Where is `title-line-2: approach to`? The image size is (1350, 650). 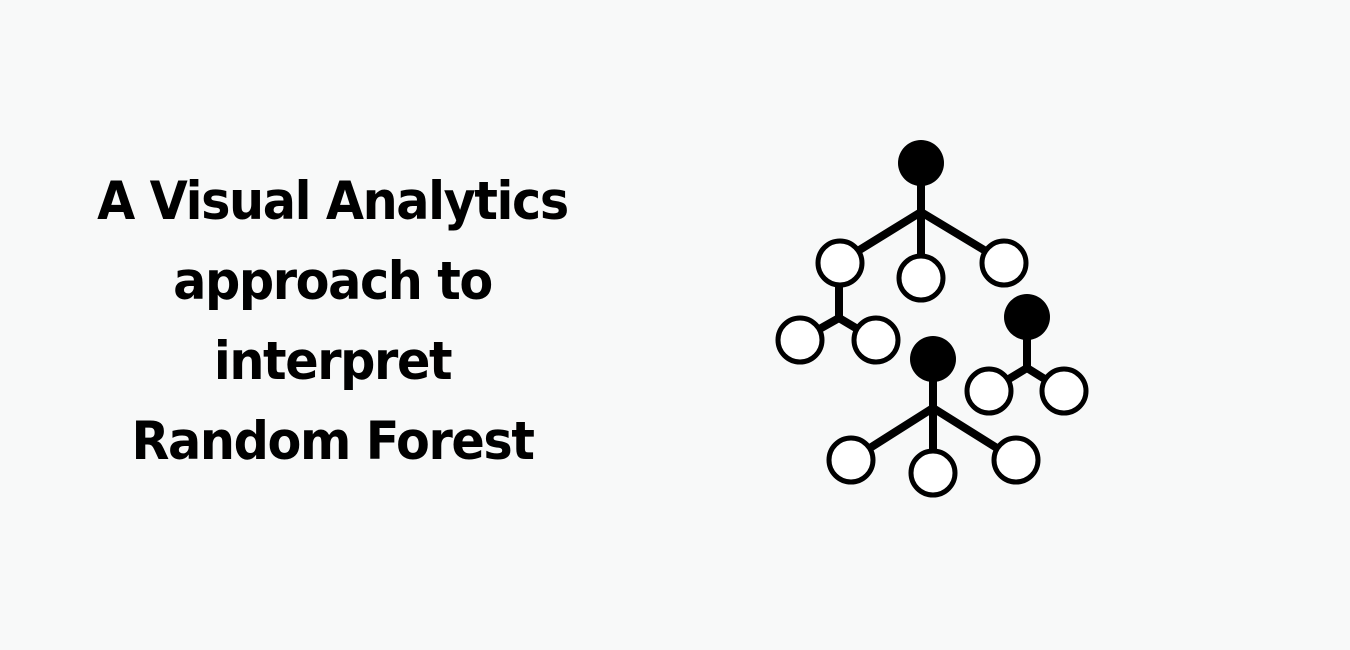
title-line-2: approach to is located at coordinates (333, 281).